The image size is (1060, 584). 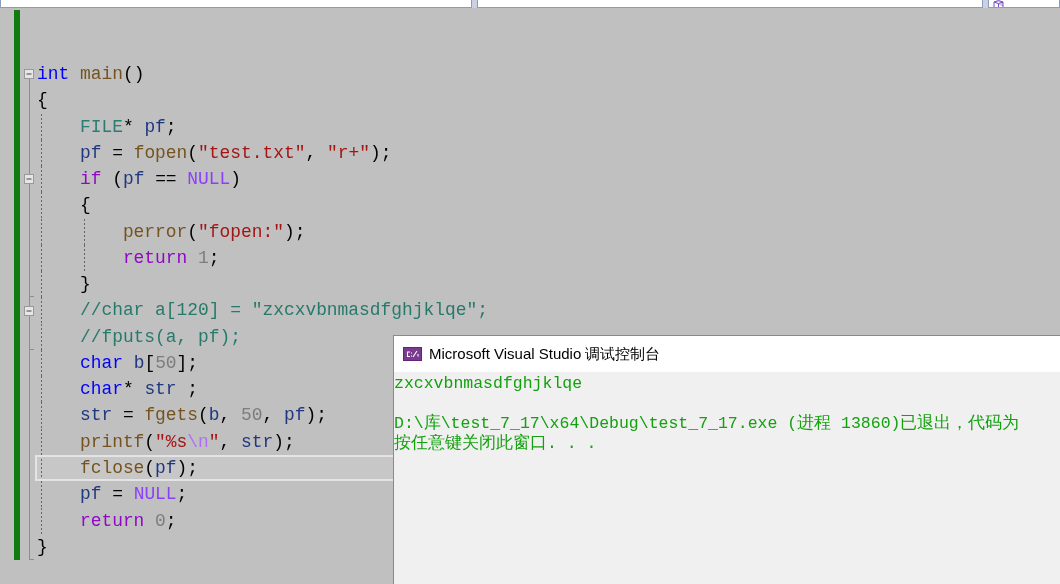 I want to click on code-line: char b[50];, so click(x=139, y=363).